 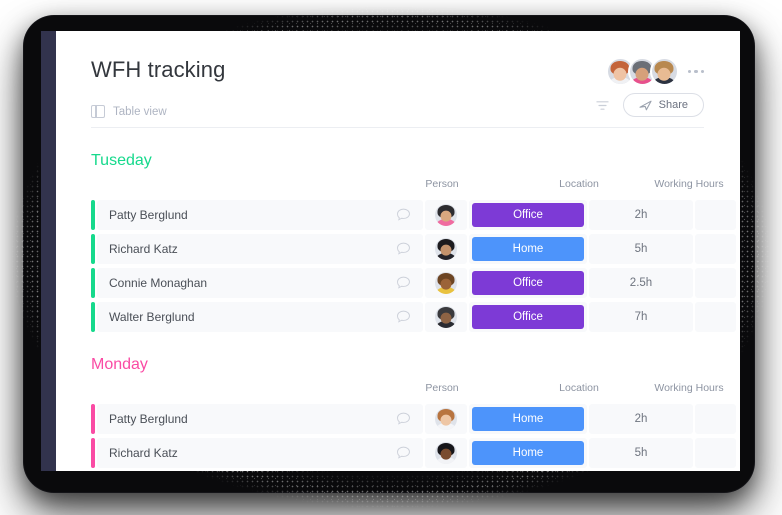 What do you see at coordinates (397, 127) in the screenshot?
I see `header-divider` at bounding box center [397, 127].